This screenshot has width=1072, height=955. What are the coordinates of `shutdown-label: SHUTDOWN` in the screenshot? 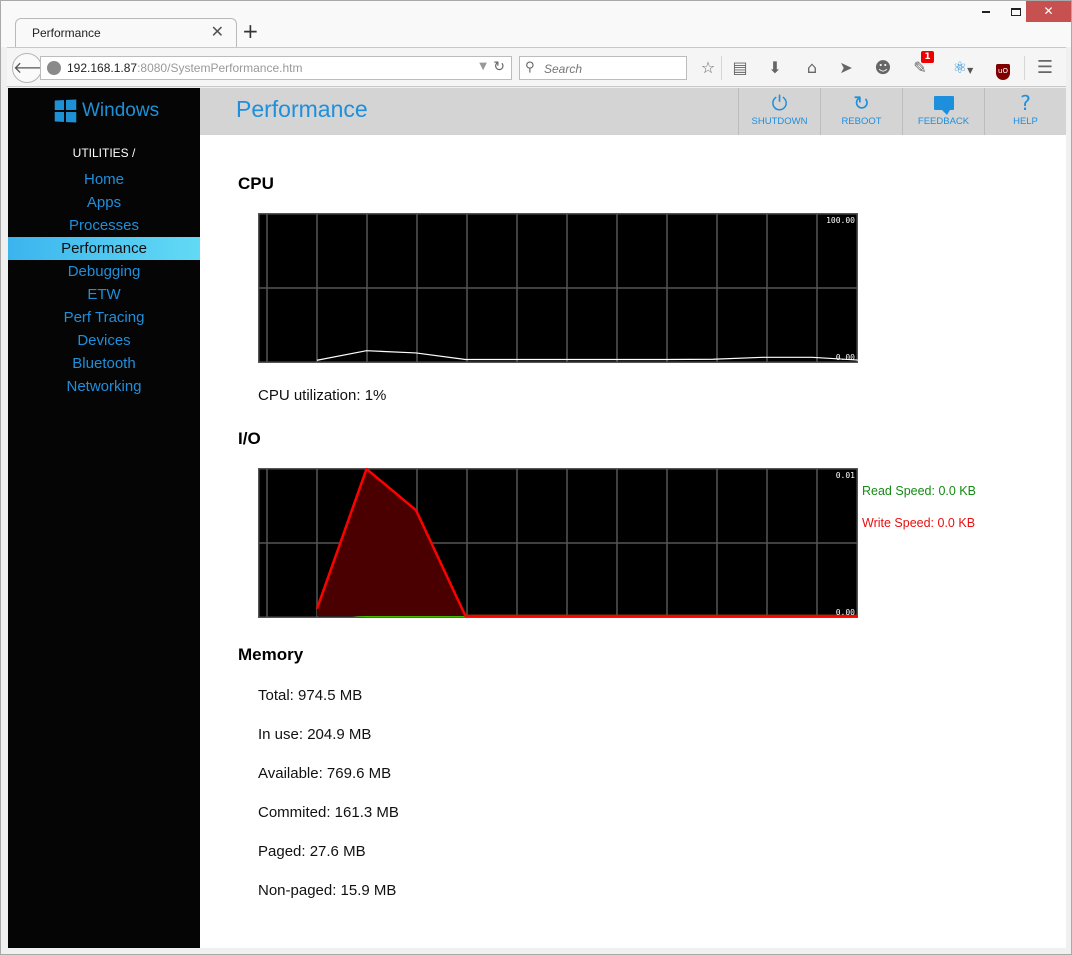 It's located at (779, 121).